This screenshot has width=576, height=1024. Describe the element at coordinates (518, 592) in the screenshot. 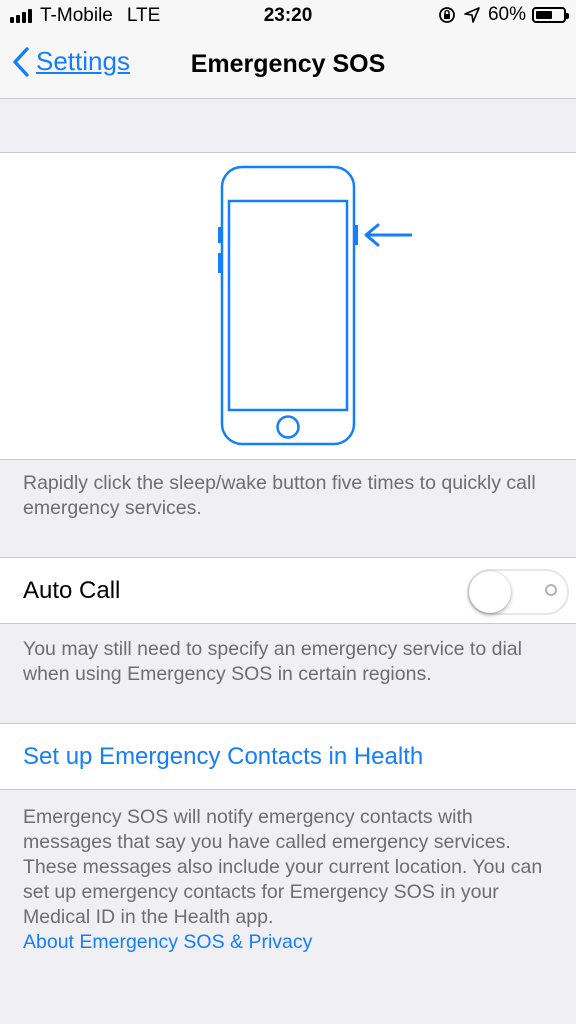

I see `auto-call-toggle` at that location.